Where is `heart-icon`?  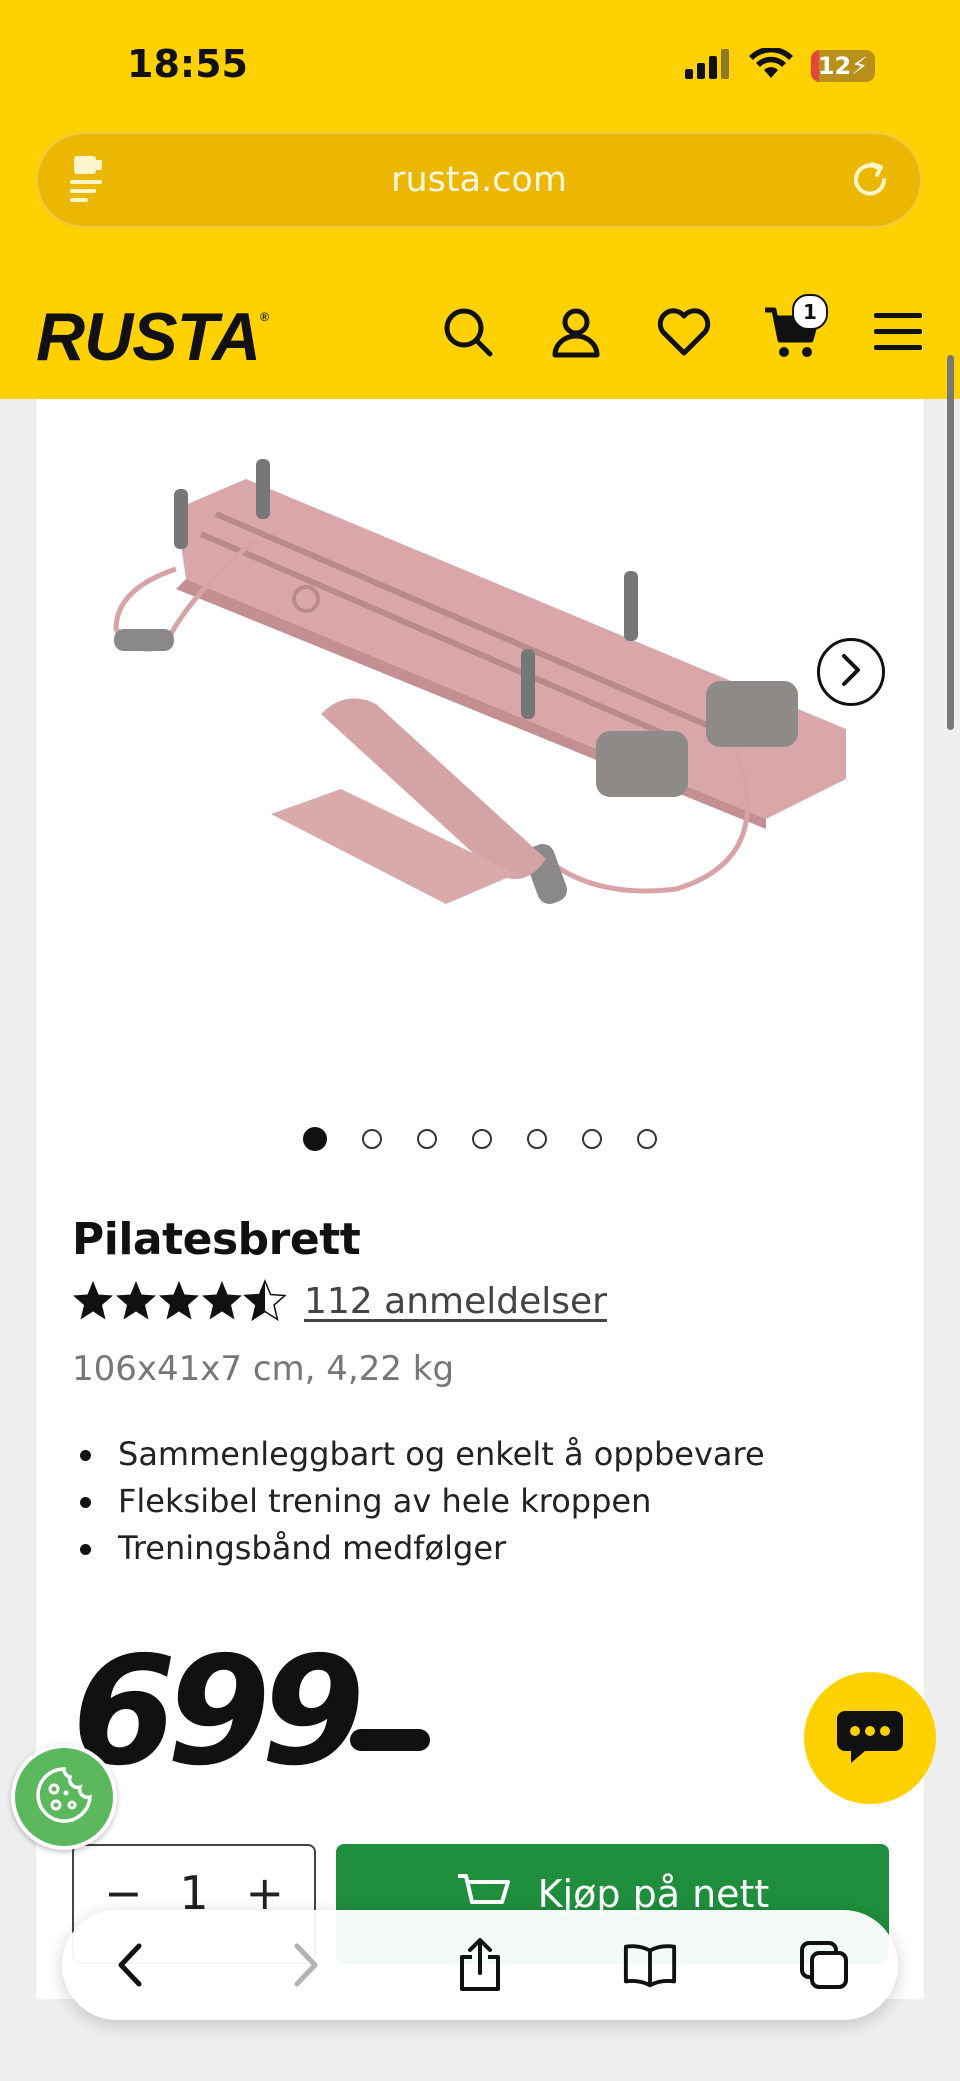
heart-icon is located at coordinates (684, 332).